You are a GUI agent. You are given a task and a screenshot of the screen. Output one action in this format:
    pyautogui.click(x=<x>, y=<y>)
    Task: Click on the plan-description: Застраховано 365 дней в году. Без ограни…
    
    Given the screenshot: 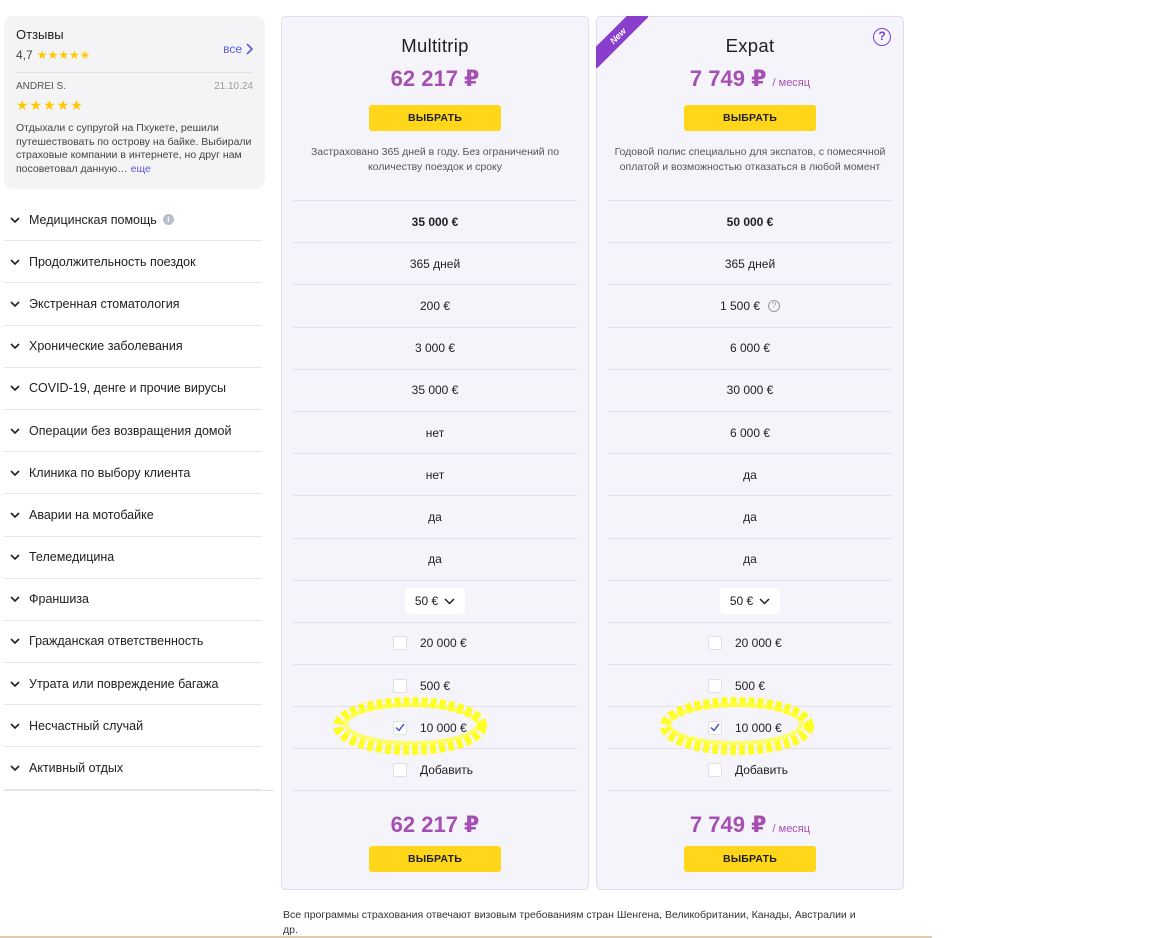 What is the action you would take?
    pyautogui.click(x=435, y=159)
    